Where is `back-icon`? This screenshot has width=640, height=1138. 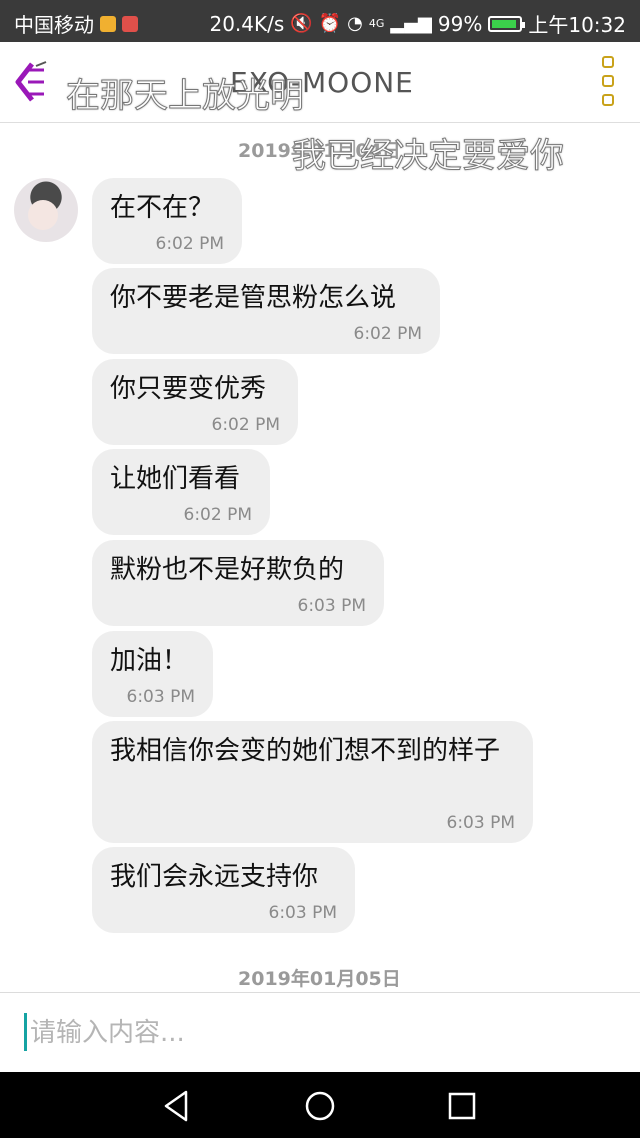 back-icon is located at coordinates (32, 82).